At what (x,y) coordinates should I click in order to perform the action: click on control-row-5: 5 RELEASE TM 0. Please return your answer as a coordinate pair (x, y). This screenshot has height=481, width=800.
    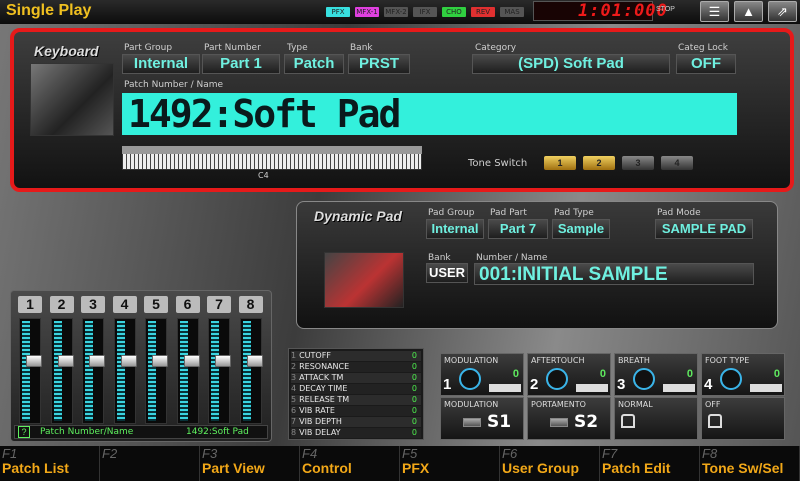
    Looking at the image, I should click on (356, 400).